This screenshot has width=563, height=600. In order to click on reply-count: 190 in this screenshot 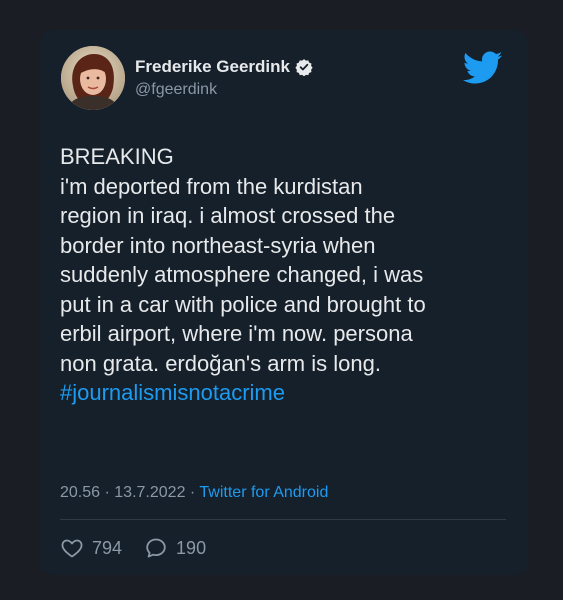, I will do `click(191, 547)`.